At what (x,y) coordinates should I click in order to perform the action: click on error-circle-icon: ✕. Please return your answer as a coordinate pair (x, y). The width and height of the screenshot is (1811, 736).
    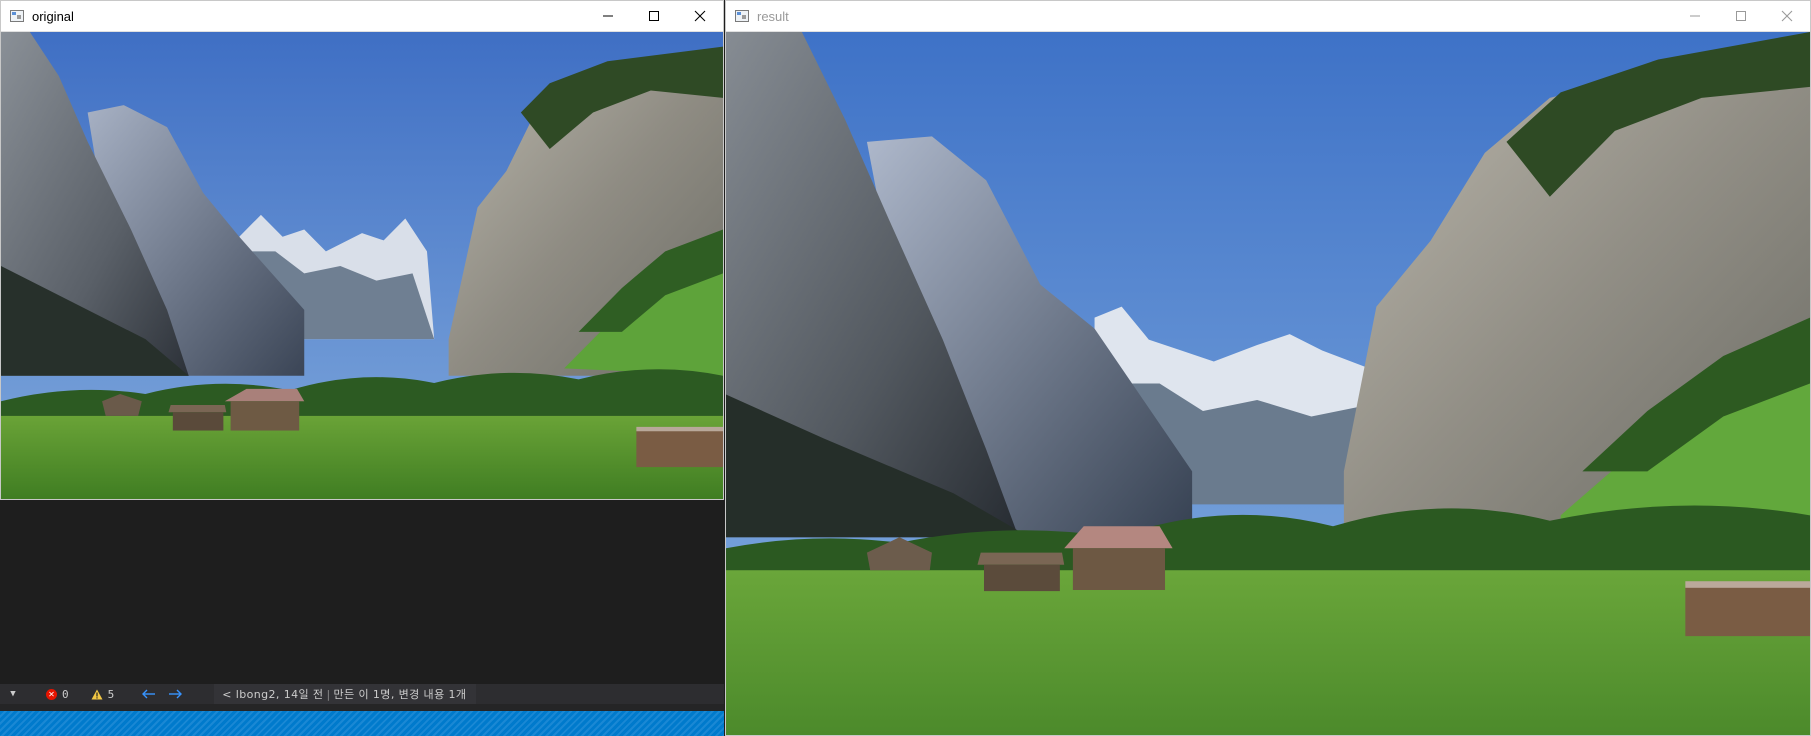
    Looking at the image, I should click on (51, 694).